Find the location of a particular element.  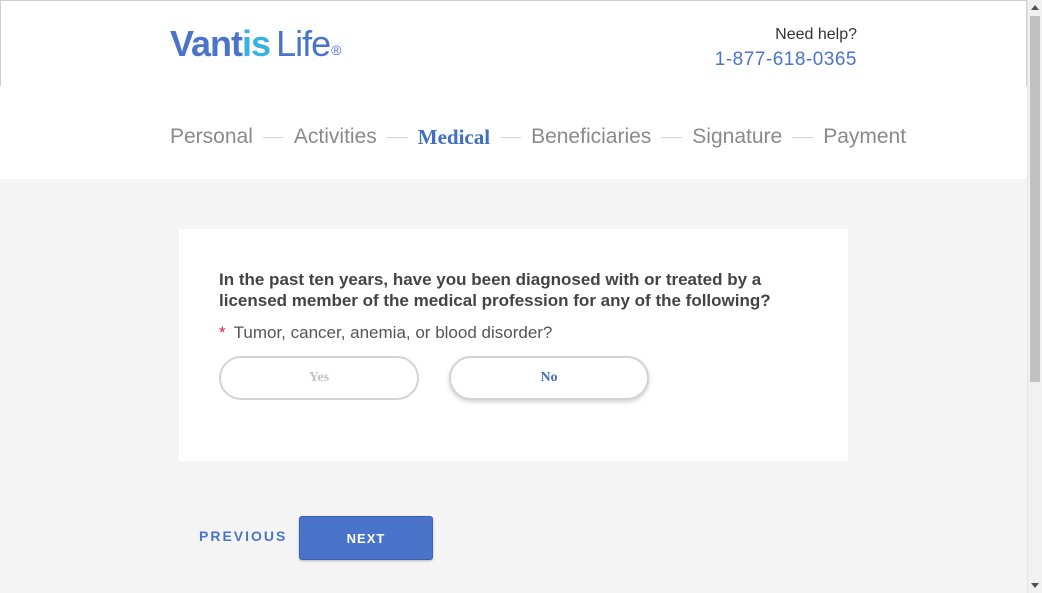

header-frame is located at coordinates (513, 43).